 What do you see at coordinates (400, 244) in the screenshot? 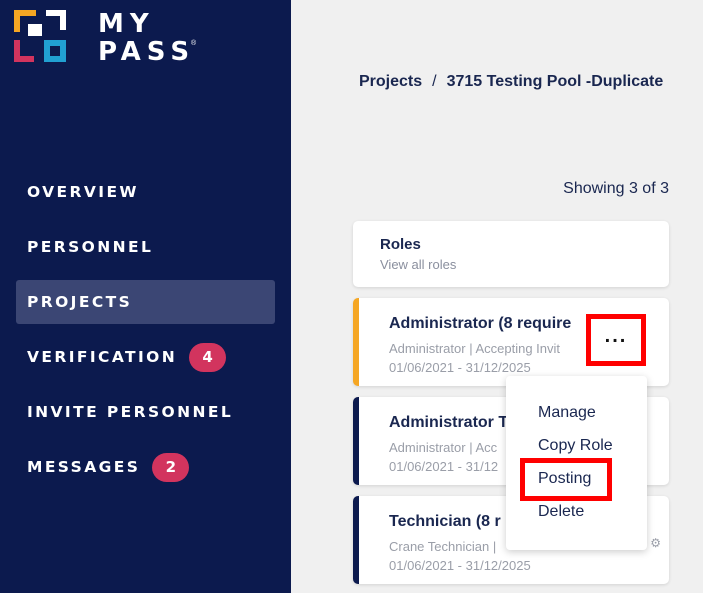
I see `roles-card-title: Roles` at bounding box center [400, 244].